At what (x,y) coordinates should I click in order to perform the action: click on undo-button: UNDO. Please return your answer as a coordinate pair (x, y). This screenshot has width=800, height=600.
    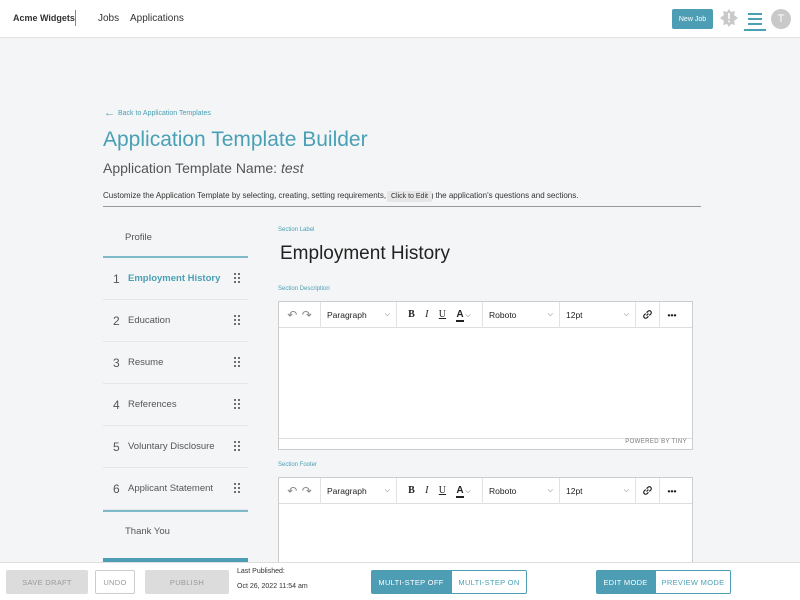
    Looking at the image, I should click on (115, 582).